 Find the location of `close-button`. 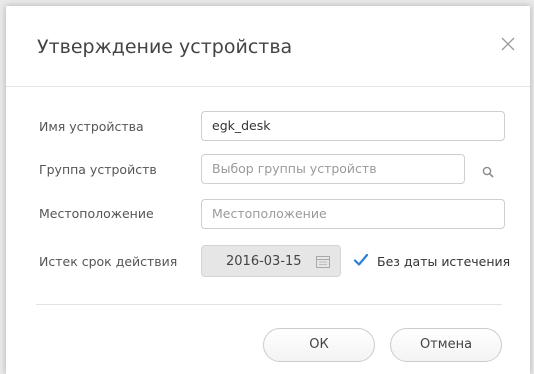

close-button is located at coordinates (508, 44).